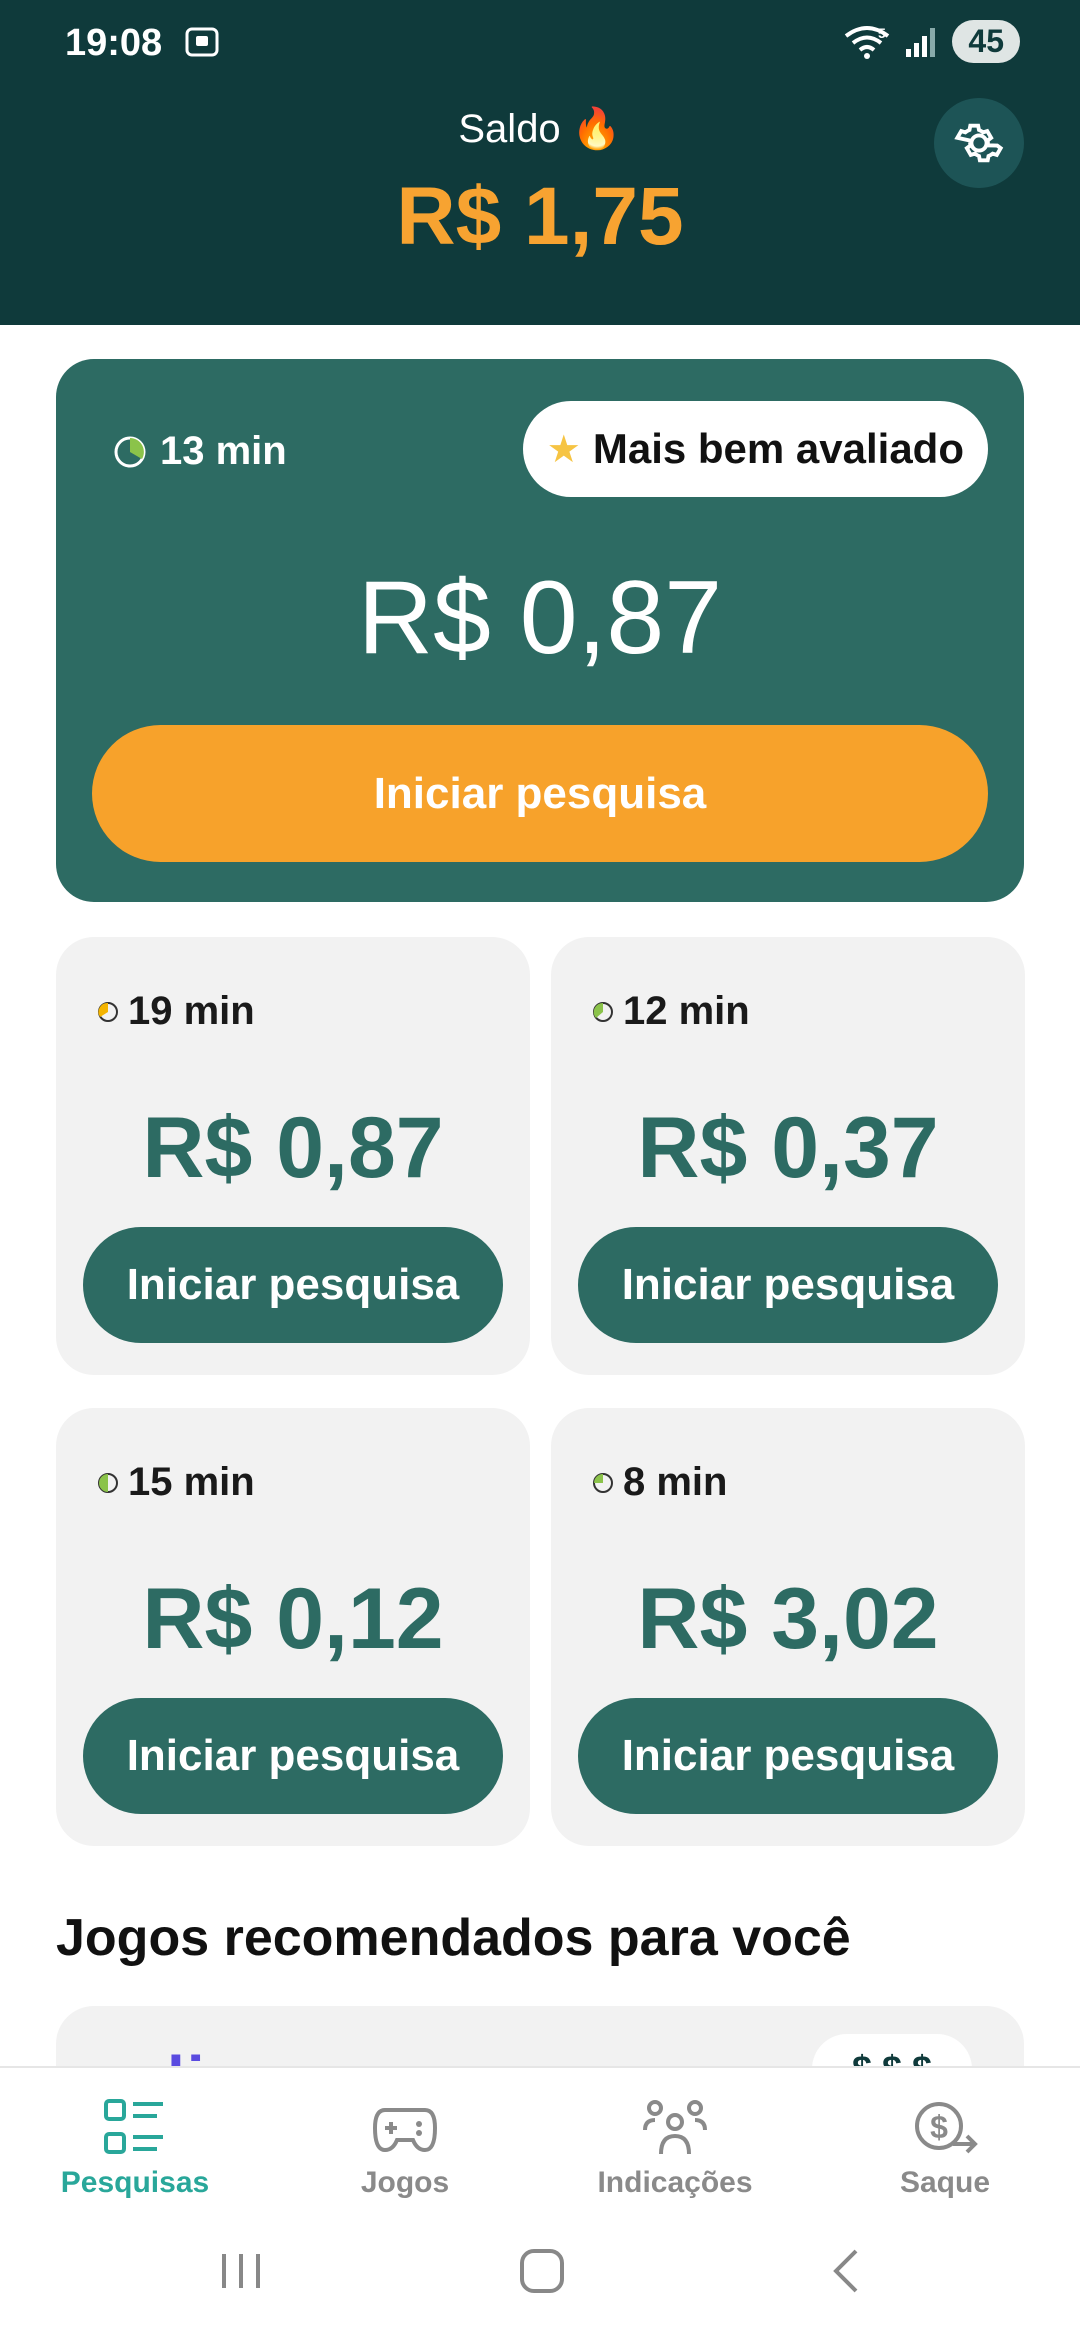 This screenshot has width=1080, height=2340. What do you see at coordinates (986, 41) in the screenshot?
I see `battery-indicator: 45` at bounding box center [986, 41].